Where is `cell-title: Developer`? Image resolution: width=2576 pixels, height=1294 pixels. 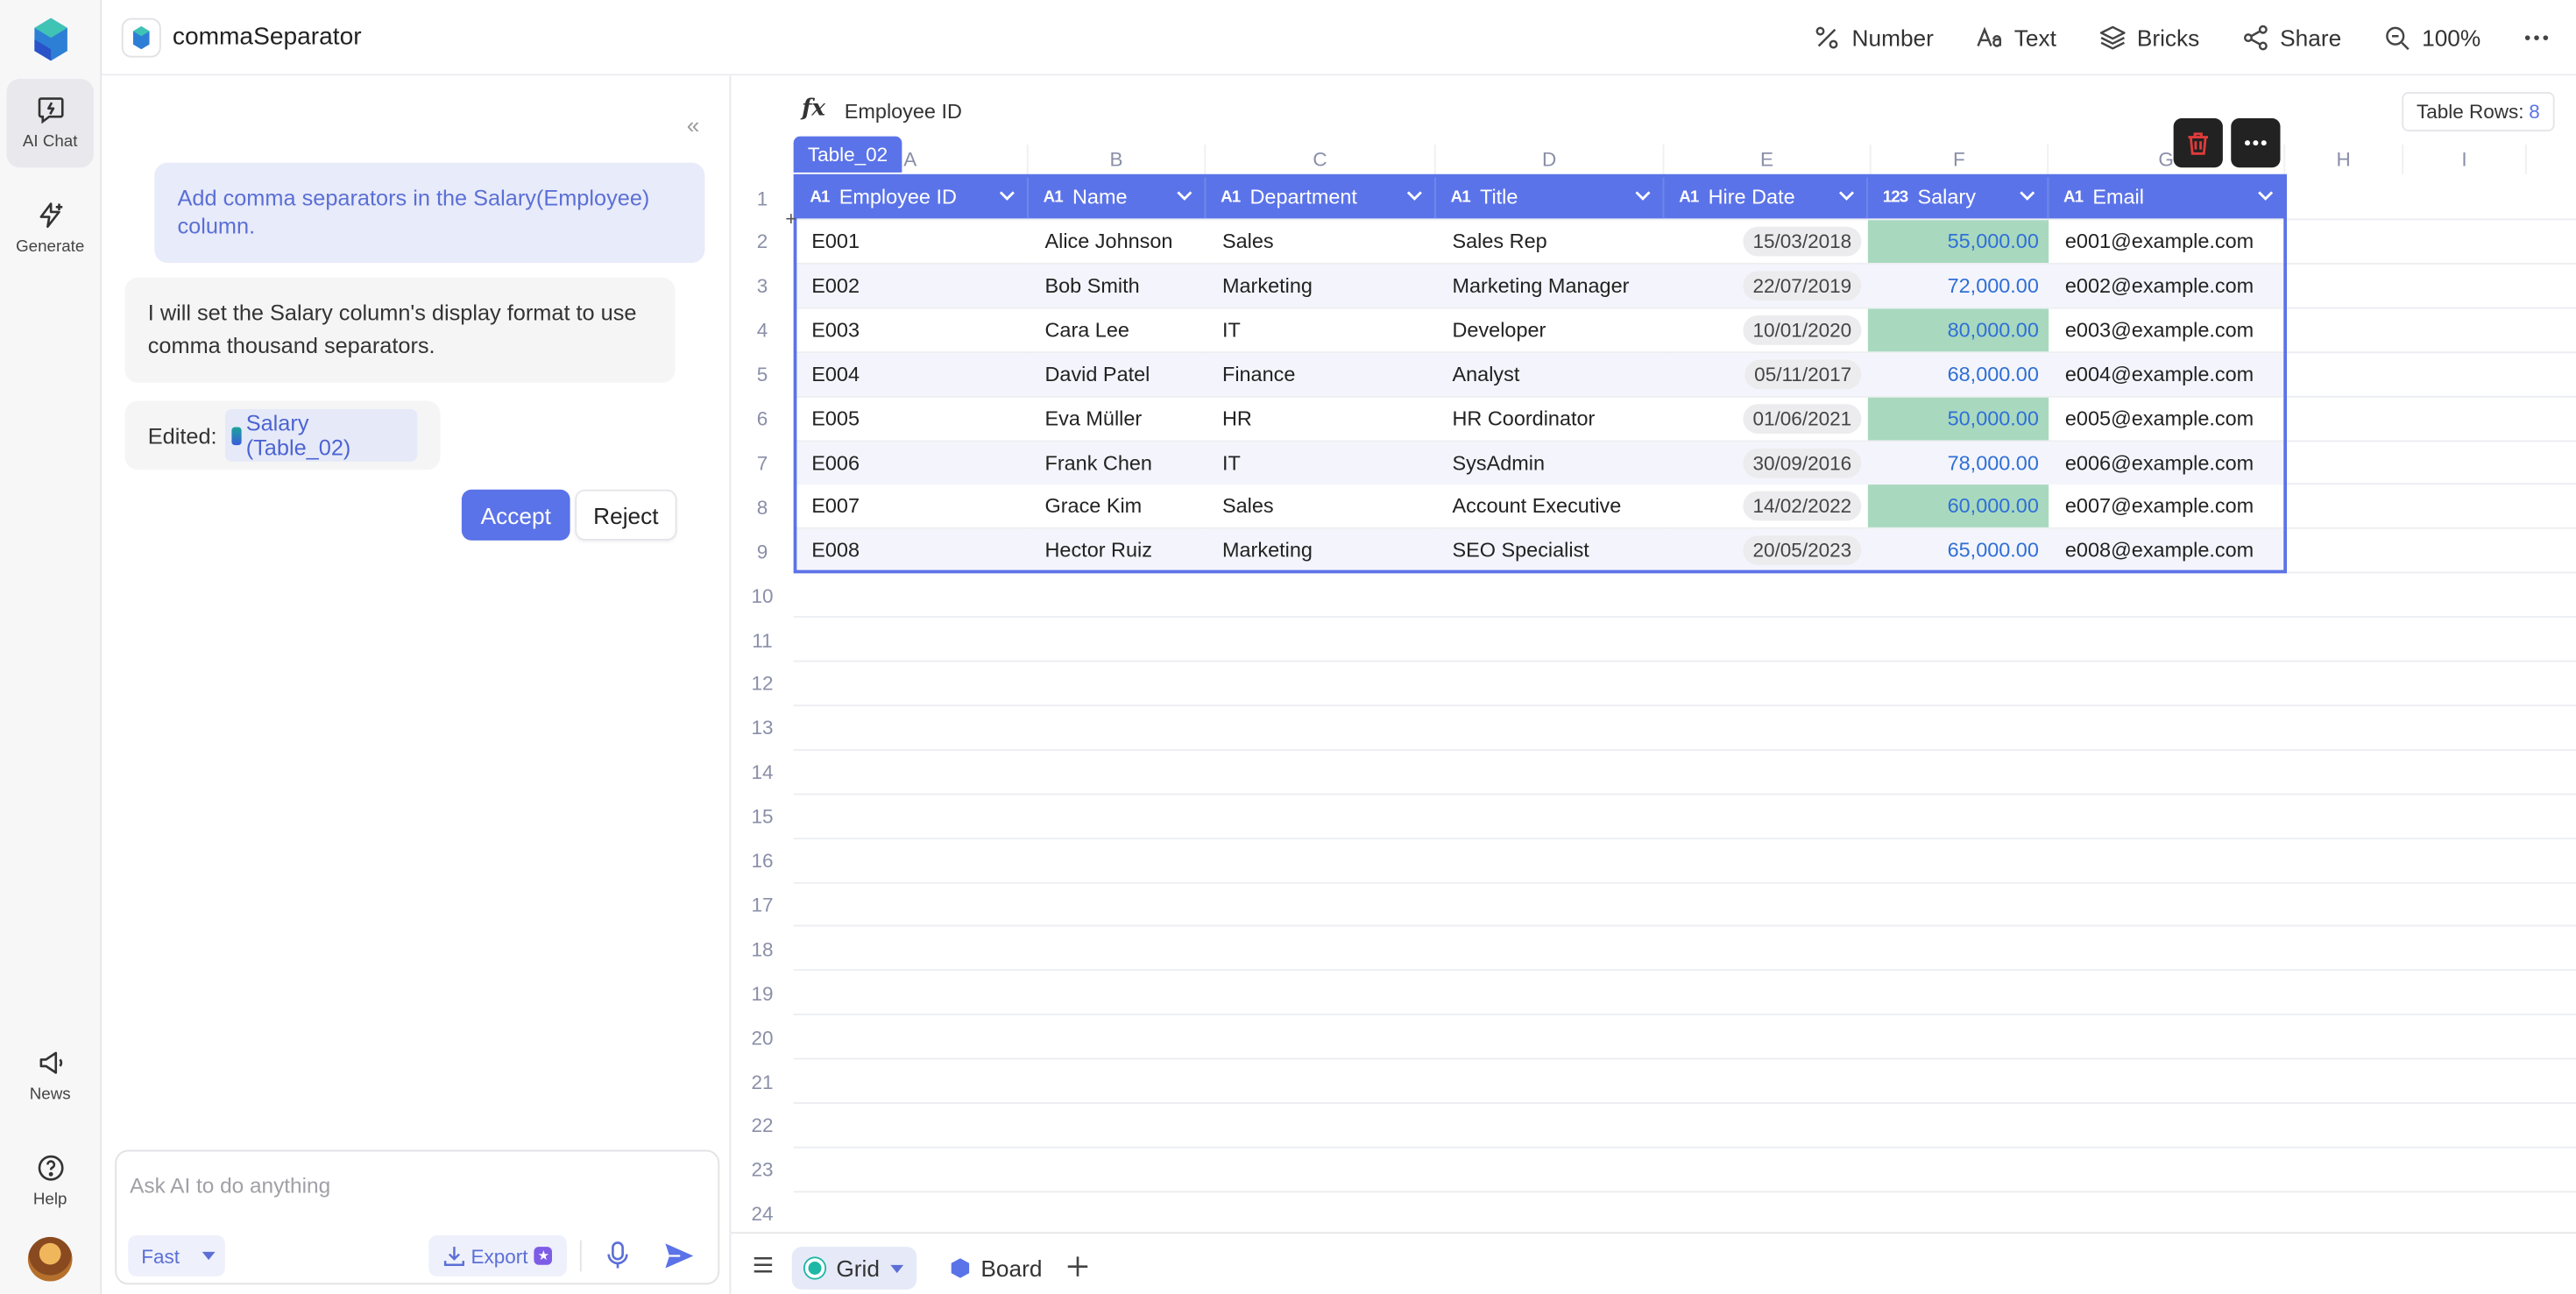 cell-title: Developer is located at coordinates (1550, 330).